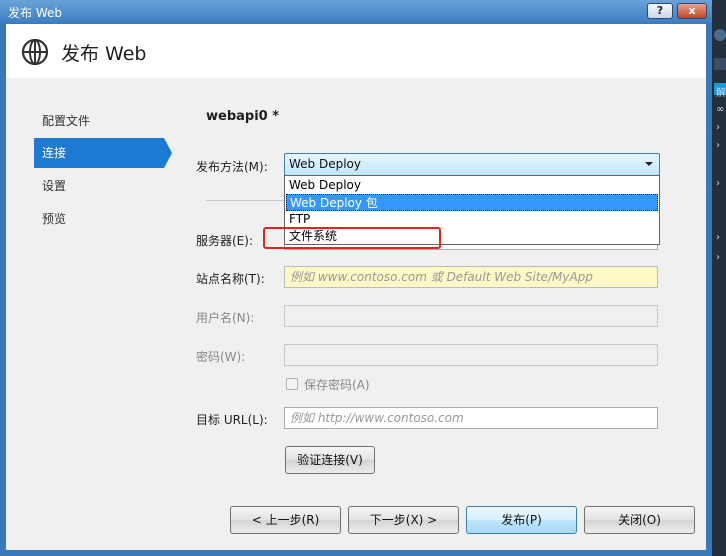  I want to click on publish-method-value: Web Deploy, so click(325, 164).